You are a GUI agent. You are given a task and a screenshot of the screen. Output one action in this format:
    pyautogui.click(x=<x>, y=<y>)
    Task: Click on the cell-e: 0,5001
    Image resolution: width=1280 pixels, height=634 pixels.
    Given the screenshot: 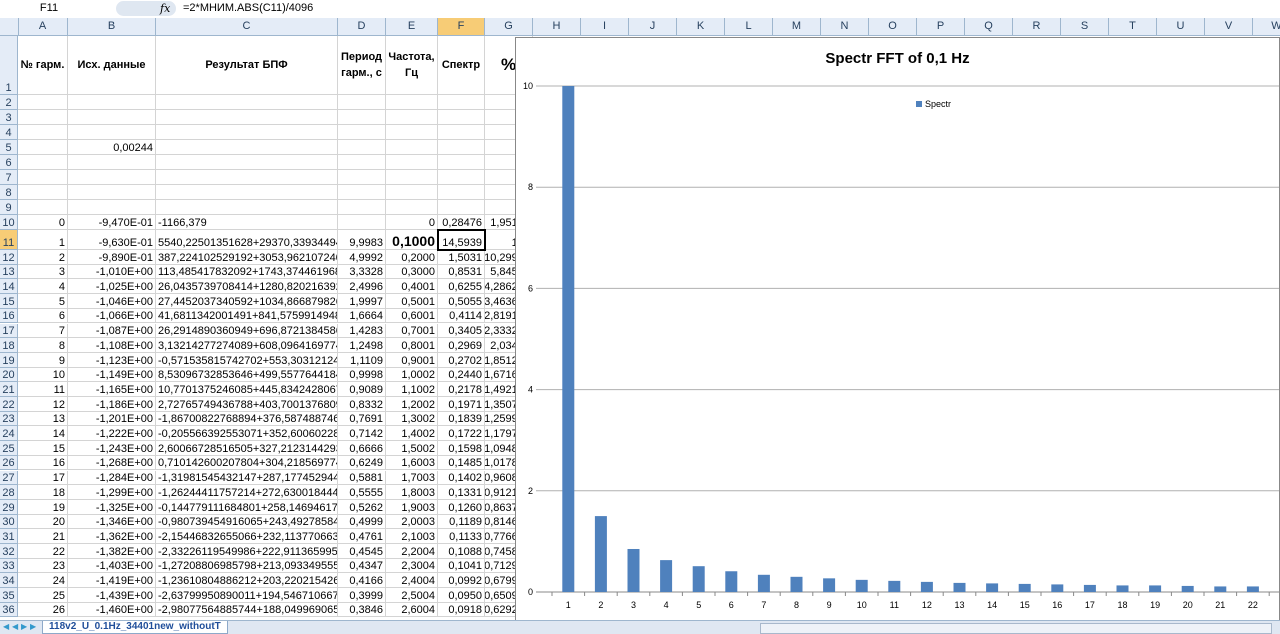 What is the action you would take?
    pyautogui.click(x=412, y=301)
    